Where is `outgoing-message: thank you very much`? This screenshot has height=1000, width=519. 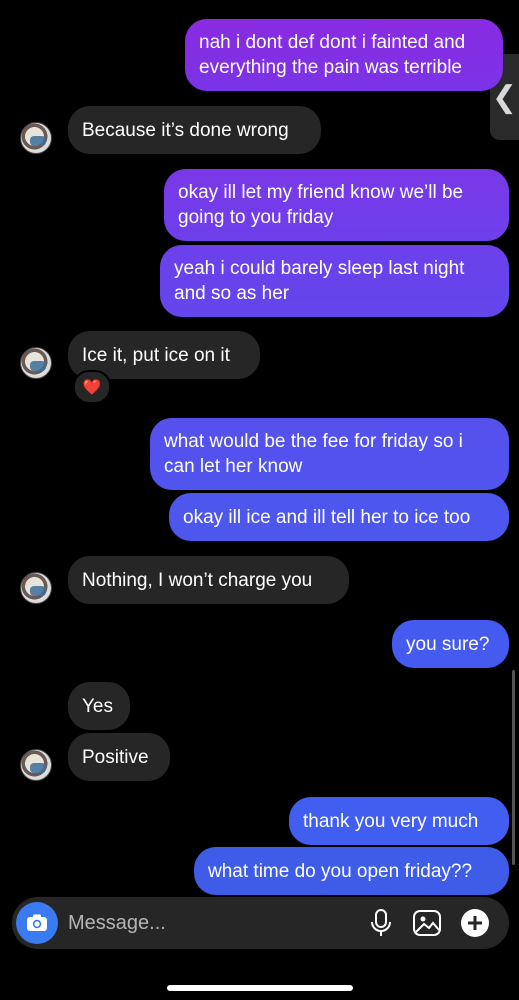 outgoing-message: thank you very much is located at coordinates (399, 821).